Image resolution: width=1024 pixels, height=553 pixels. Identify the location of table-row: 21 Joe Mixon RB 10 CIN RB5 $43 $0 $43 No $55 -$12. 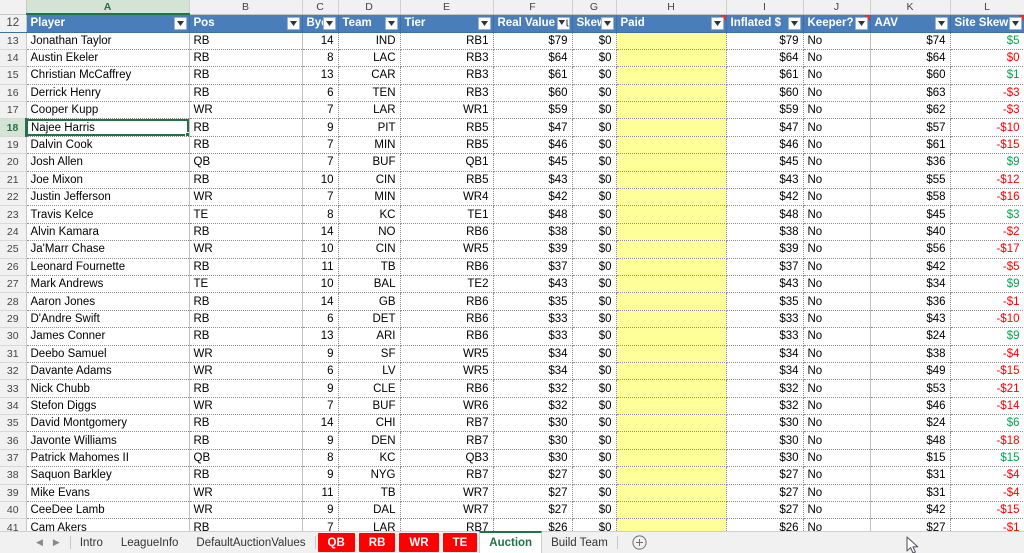
(512, 180).